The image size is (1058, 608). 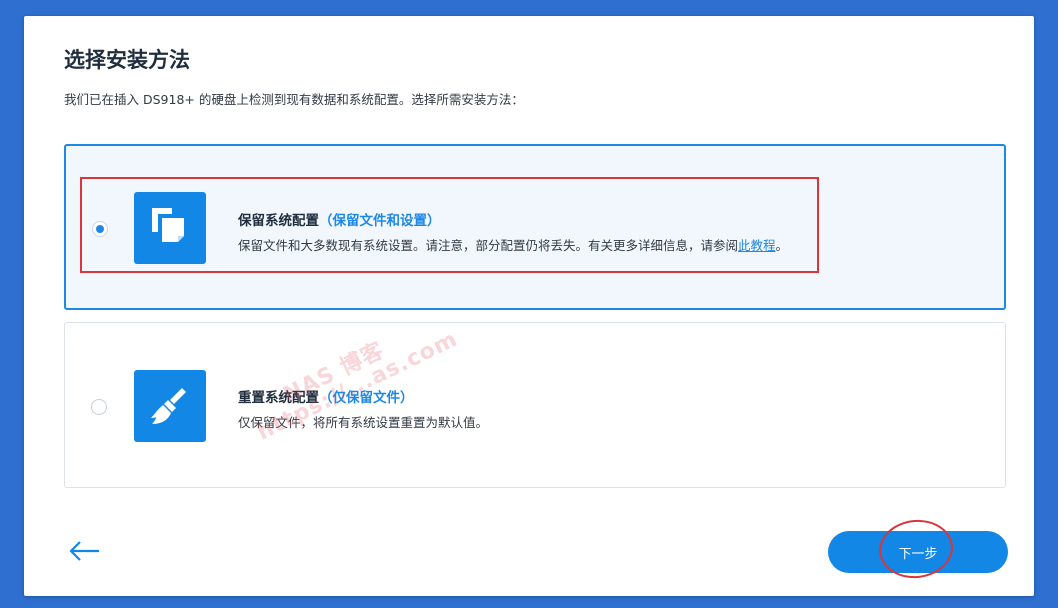 What do you see at coordinates (757, 245) in the screenshot?
I see `tutorial-link: 此教程` at bounding box center [757, 245].